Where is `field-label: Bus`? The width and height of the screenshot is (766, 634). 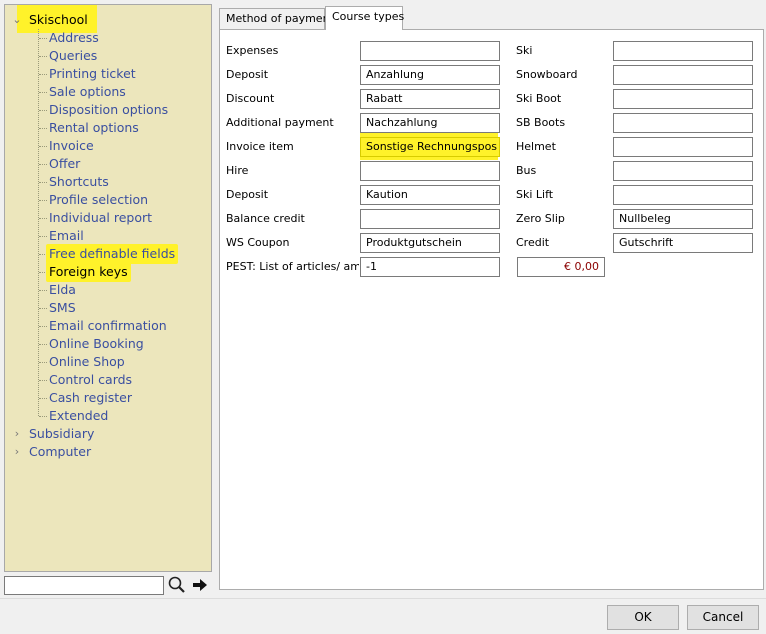
field-label: Bus is located at coordinates (526, 170).